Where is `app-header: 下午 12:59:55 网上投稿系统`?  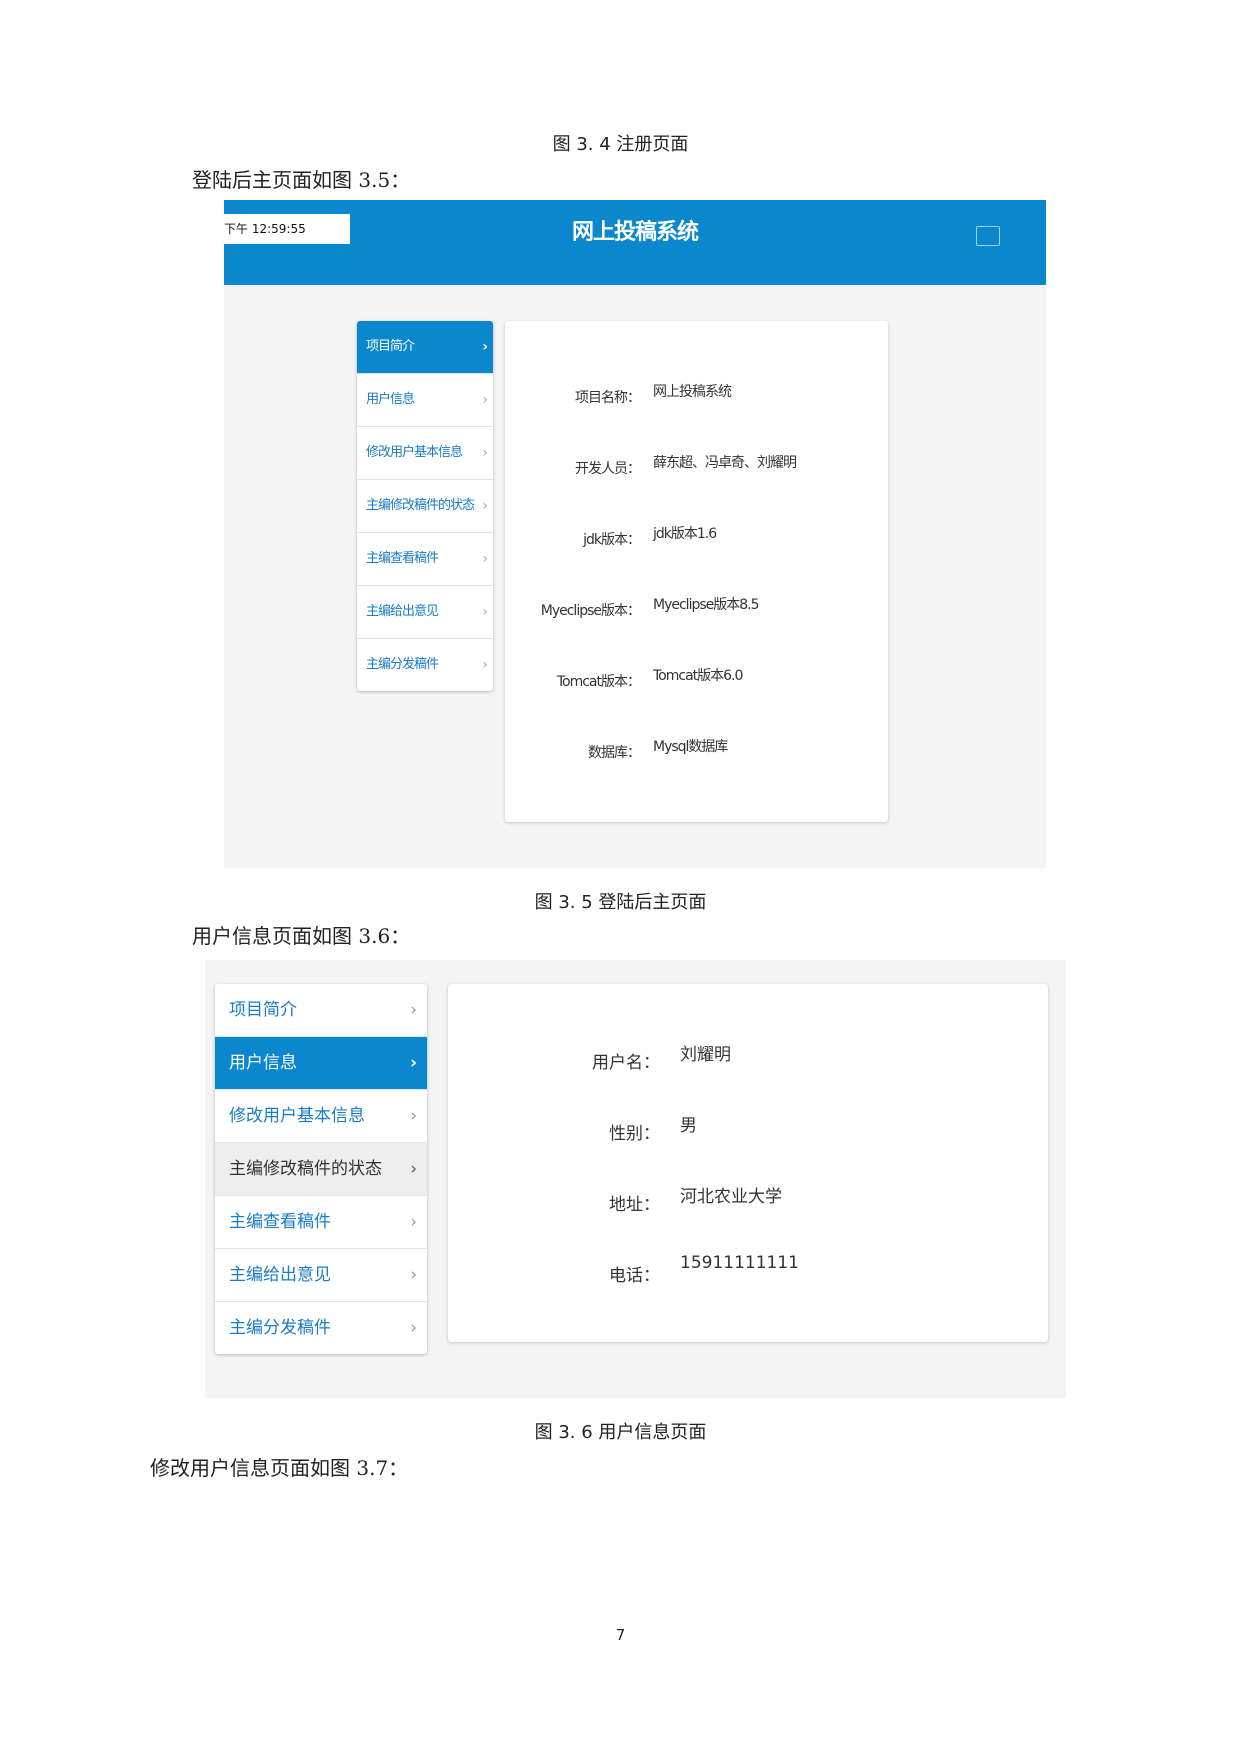 app-header: 下午 12:59:55 网上投稿系统 is located at coordinates (634, 242).